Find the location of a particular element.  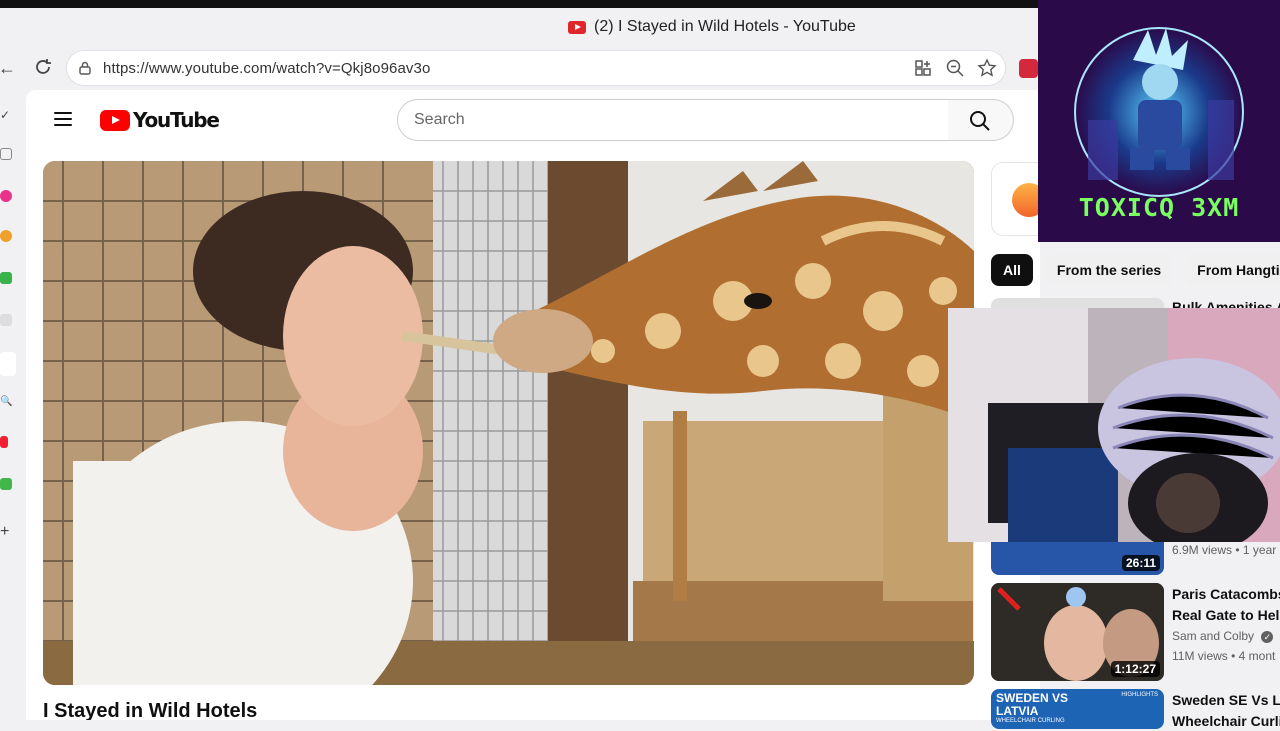

video-title: I Stayed in Wild Hotels is located at coordinates (150, 710).